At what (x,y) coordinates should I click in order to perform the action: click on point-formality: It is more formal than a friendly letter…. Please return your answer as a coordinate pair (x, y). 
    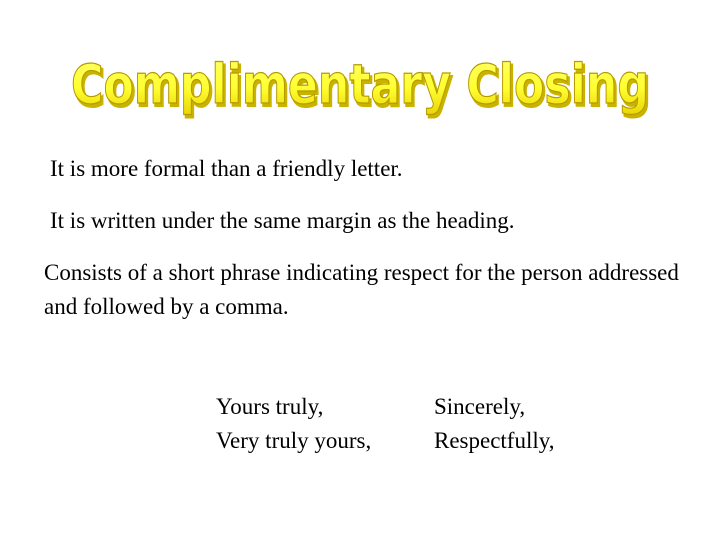
    Looking at the image, I should click on (226, 168).